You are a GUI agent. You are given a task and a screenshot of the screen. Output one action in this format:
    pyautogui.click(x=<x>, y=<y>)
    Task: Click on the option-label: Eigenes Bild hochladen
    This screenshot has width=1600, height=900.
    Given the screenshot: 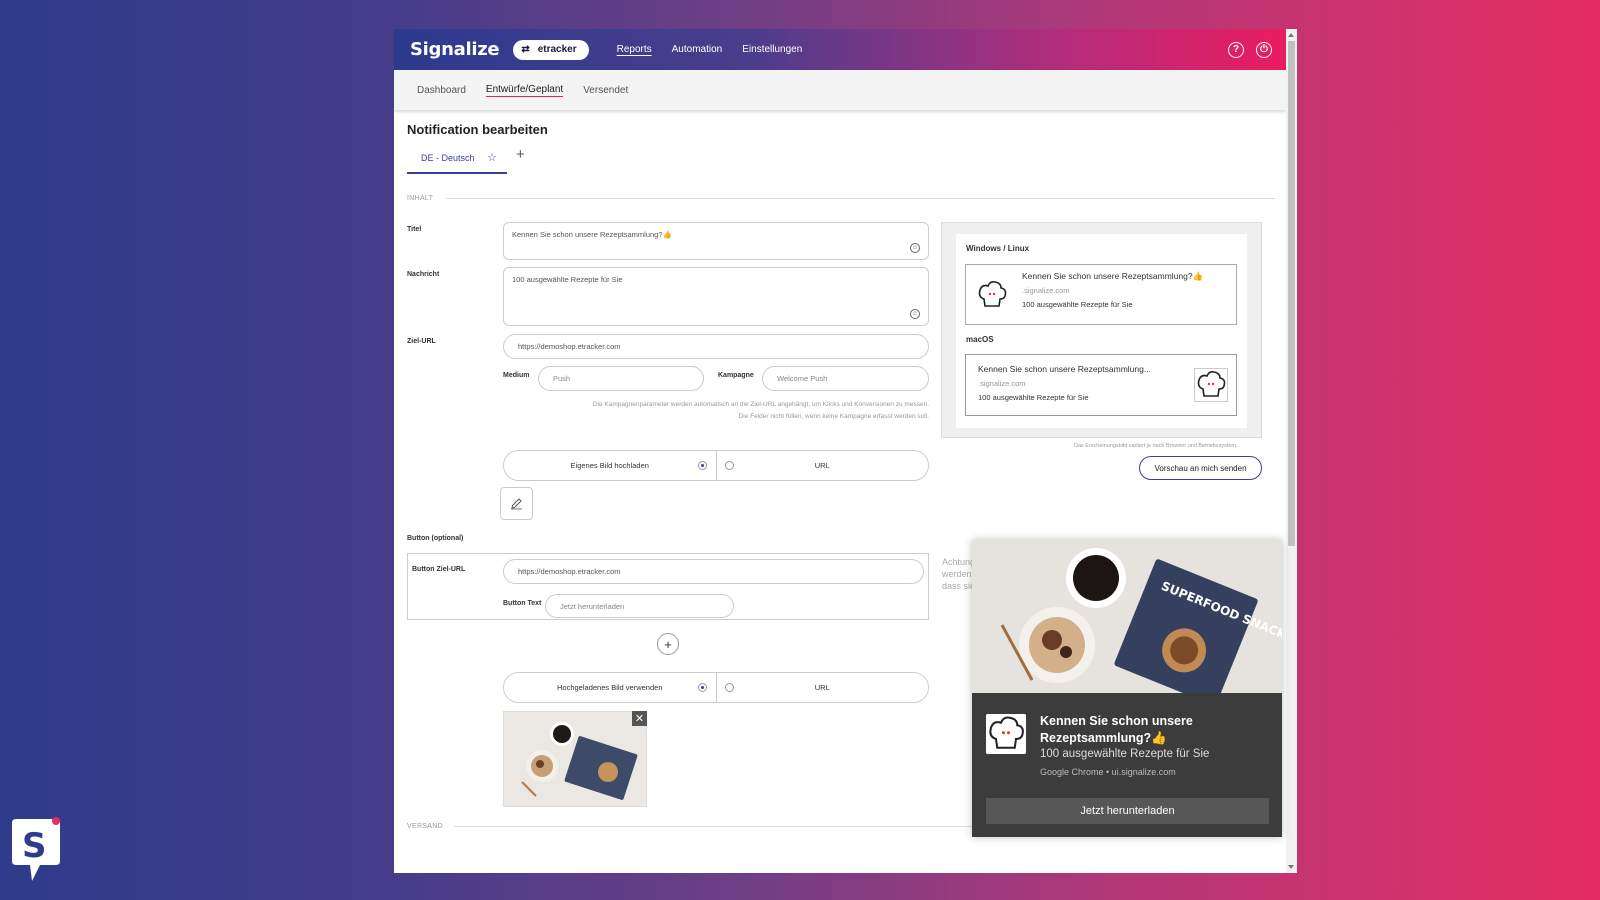 What is the action you would take?
    pyautogui.click(x=609, y=465)
    